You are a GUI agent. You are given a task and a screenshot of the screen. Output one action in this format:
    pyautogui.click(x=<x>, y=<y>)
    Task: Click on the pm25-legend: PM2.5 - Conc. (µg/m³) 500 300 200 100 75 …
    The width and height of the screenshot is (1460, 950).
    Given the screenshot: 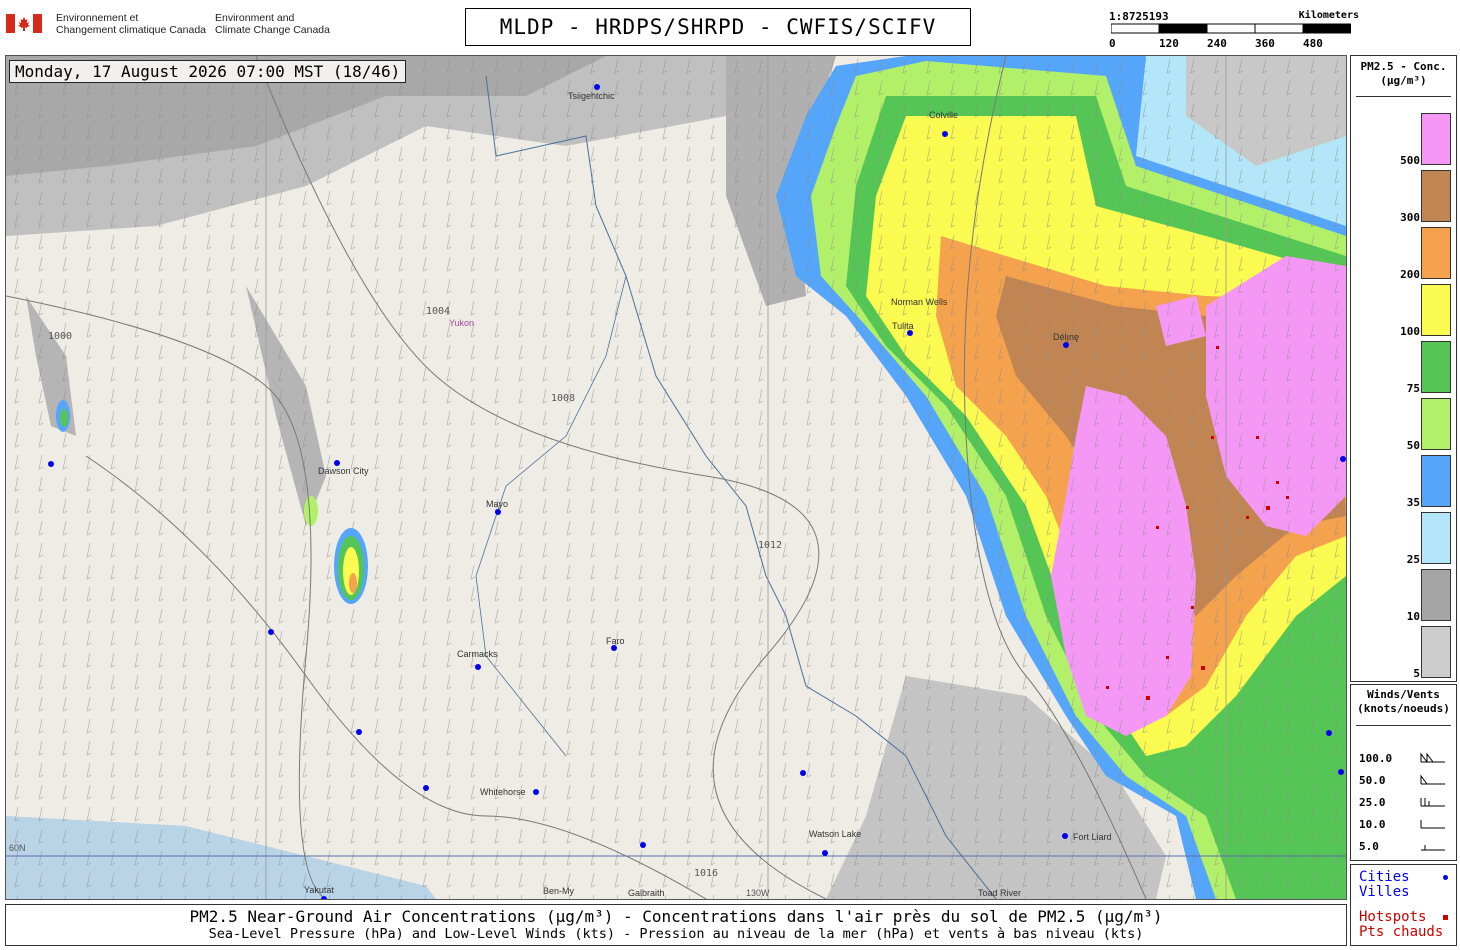 What is the action you would take?
    pyautogui.click(x=1403, y=368)
    